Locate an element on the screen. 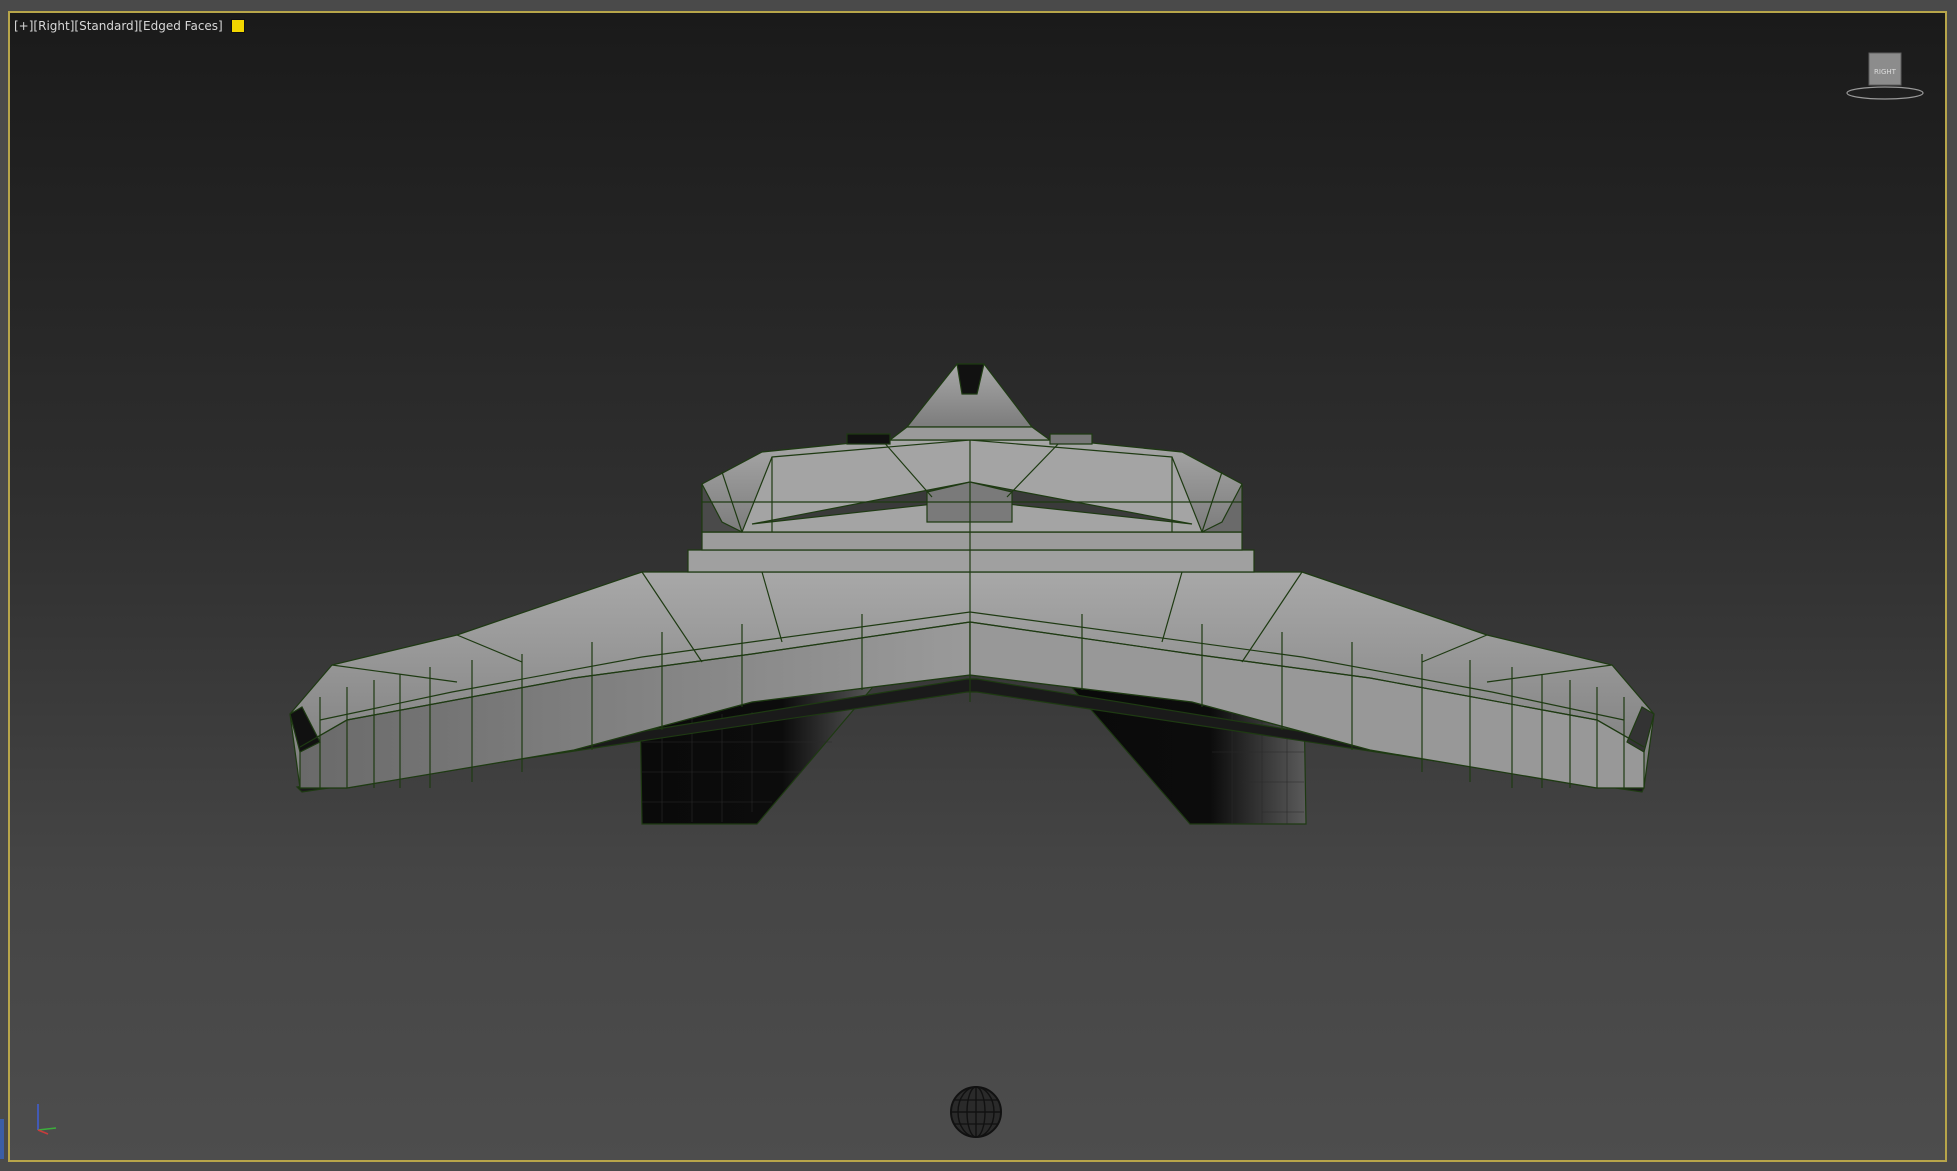 This screenshot has width=1957, height=1171. left-panel-edge is located at coordinates (2, 1139).